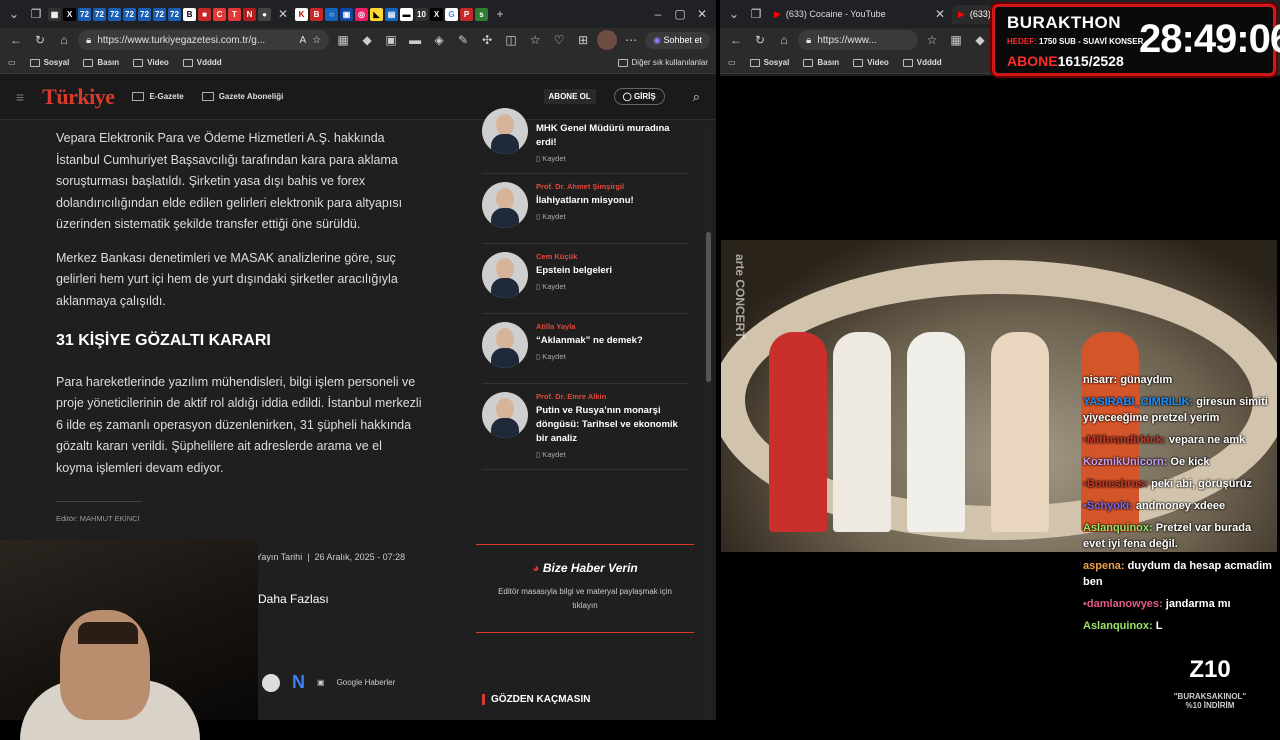 This screenshot has width=1280, height=740. What do you see at coordinates (84, 14) in the screenshot?
I see `tab-favicon-72: 72` at bounding box center [84, 14].